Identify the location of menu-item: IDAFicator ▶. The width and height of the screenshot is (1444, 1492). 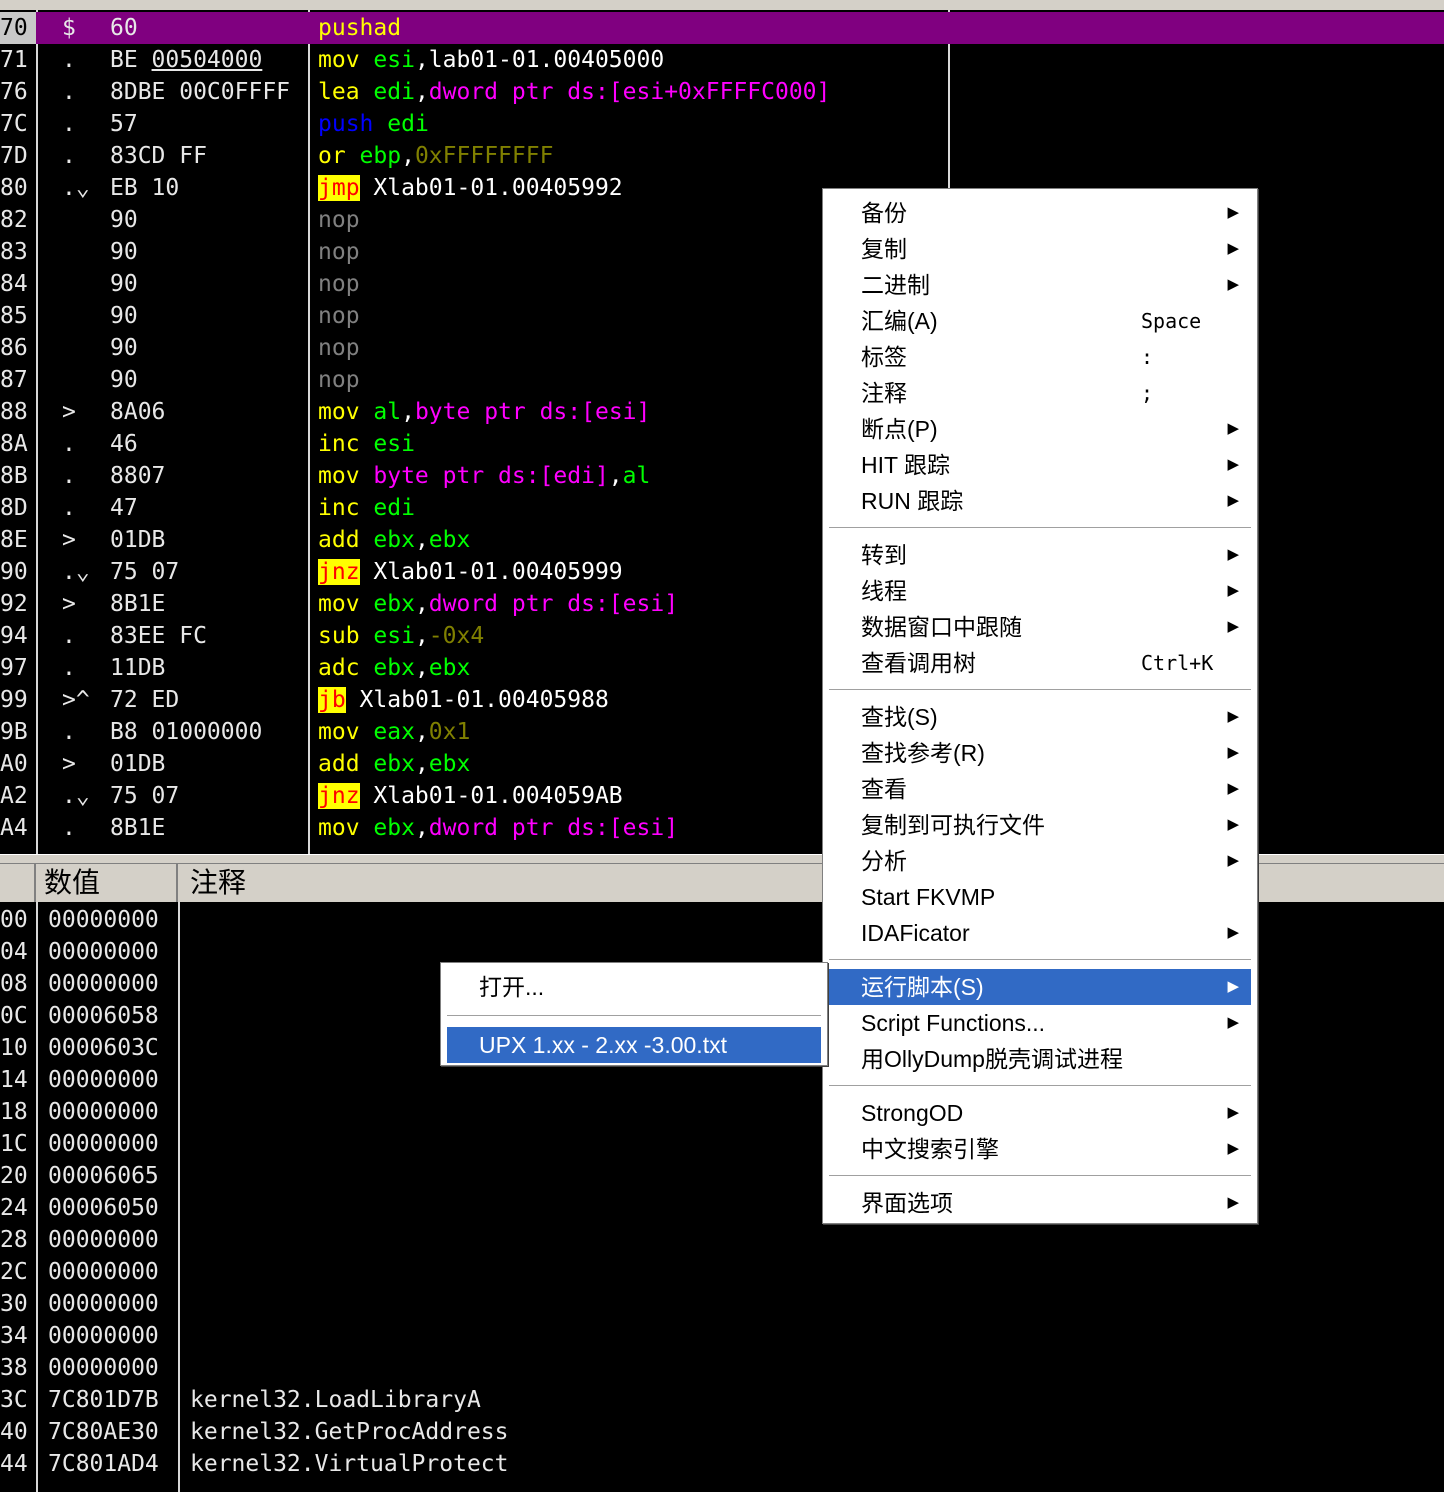
(1040, 933).